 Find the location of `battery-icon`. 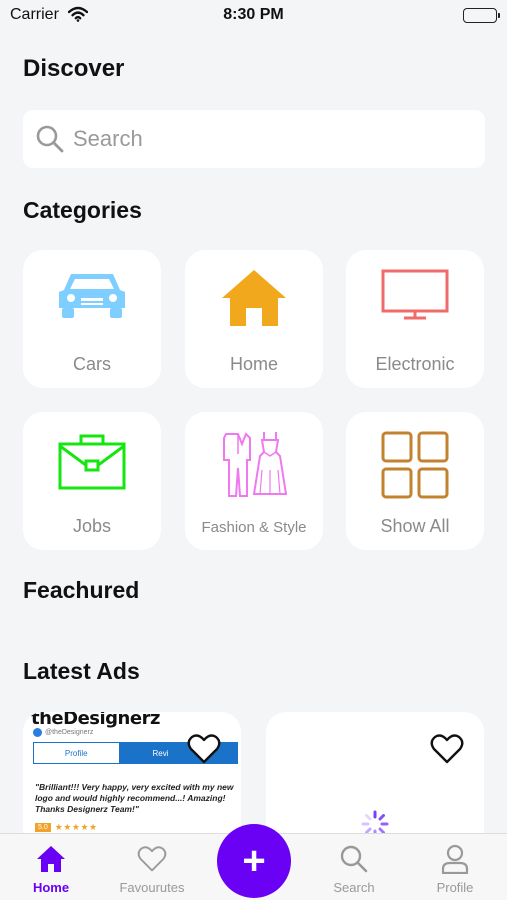

battery-icon is located at coordinates (481, 15).